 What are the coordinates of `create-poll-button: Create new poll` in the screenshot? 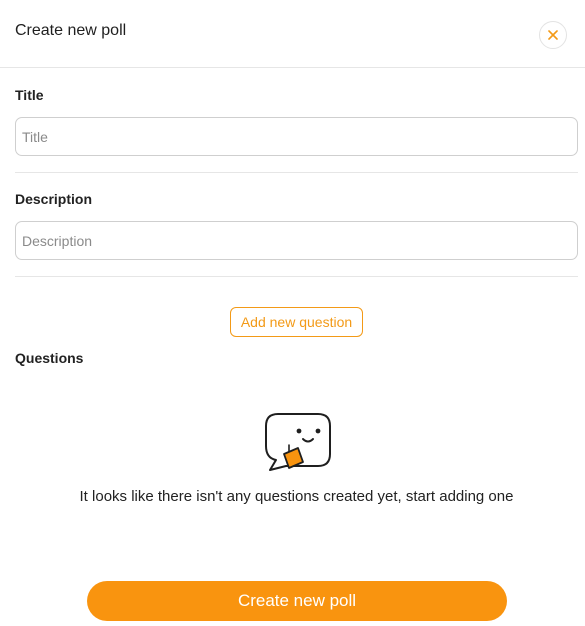 It's located at (297, 601).